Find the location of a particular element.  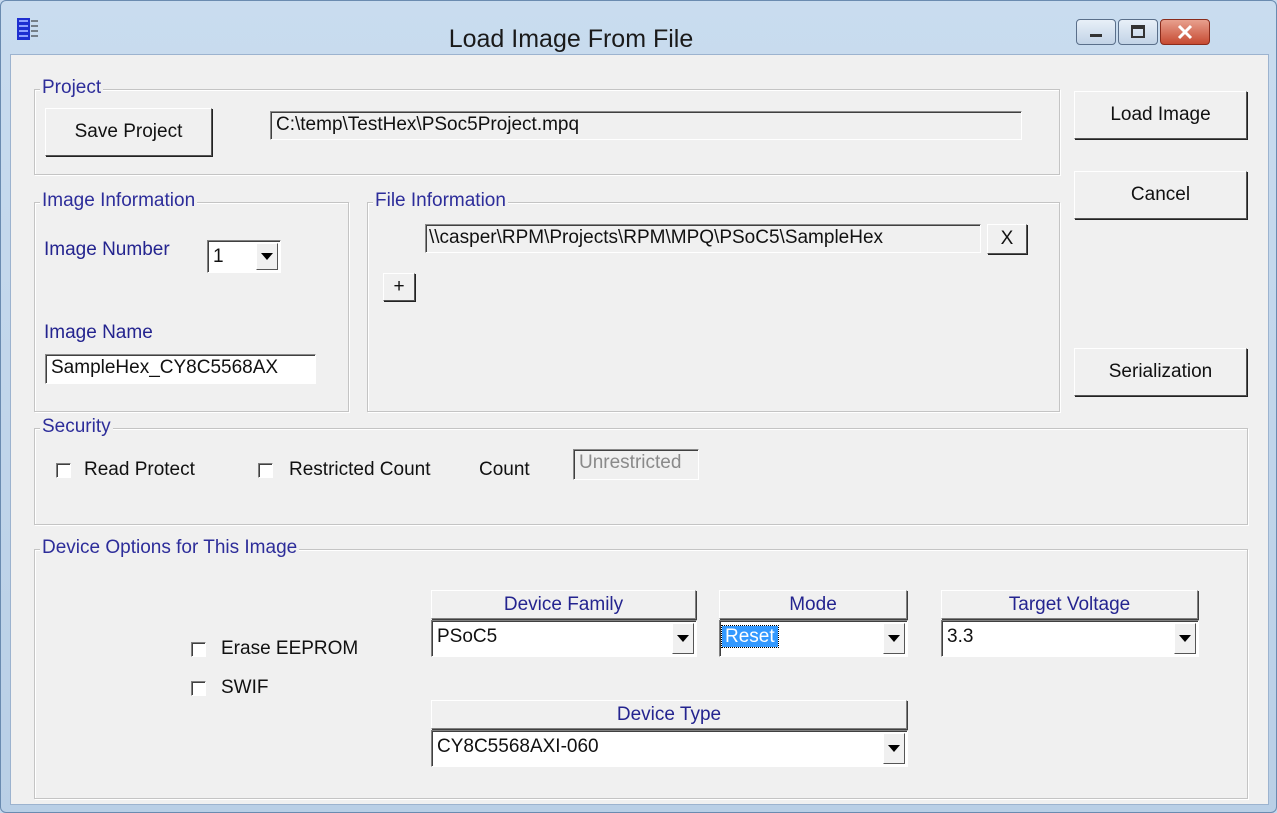

device-family-header: Device Family is located at coordinates (563, 604).